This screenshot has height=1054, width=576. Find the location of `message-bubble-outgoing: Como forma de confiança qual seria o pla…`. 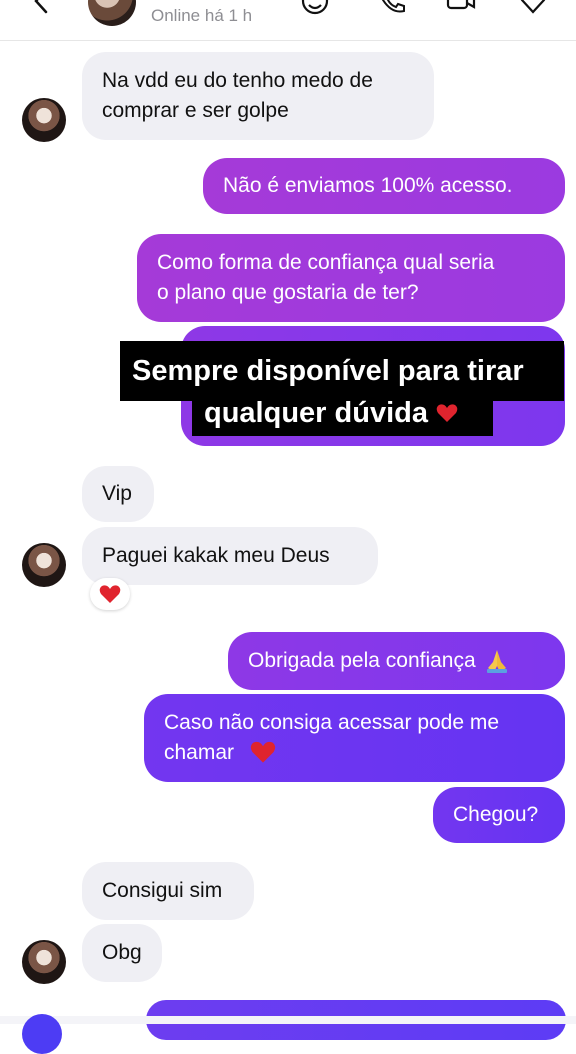

message-bubble-outgoing: Como forma de confiança qual seria o pla… is located at coordinates (351, 278).